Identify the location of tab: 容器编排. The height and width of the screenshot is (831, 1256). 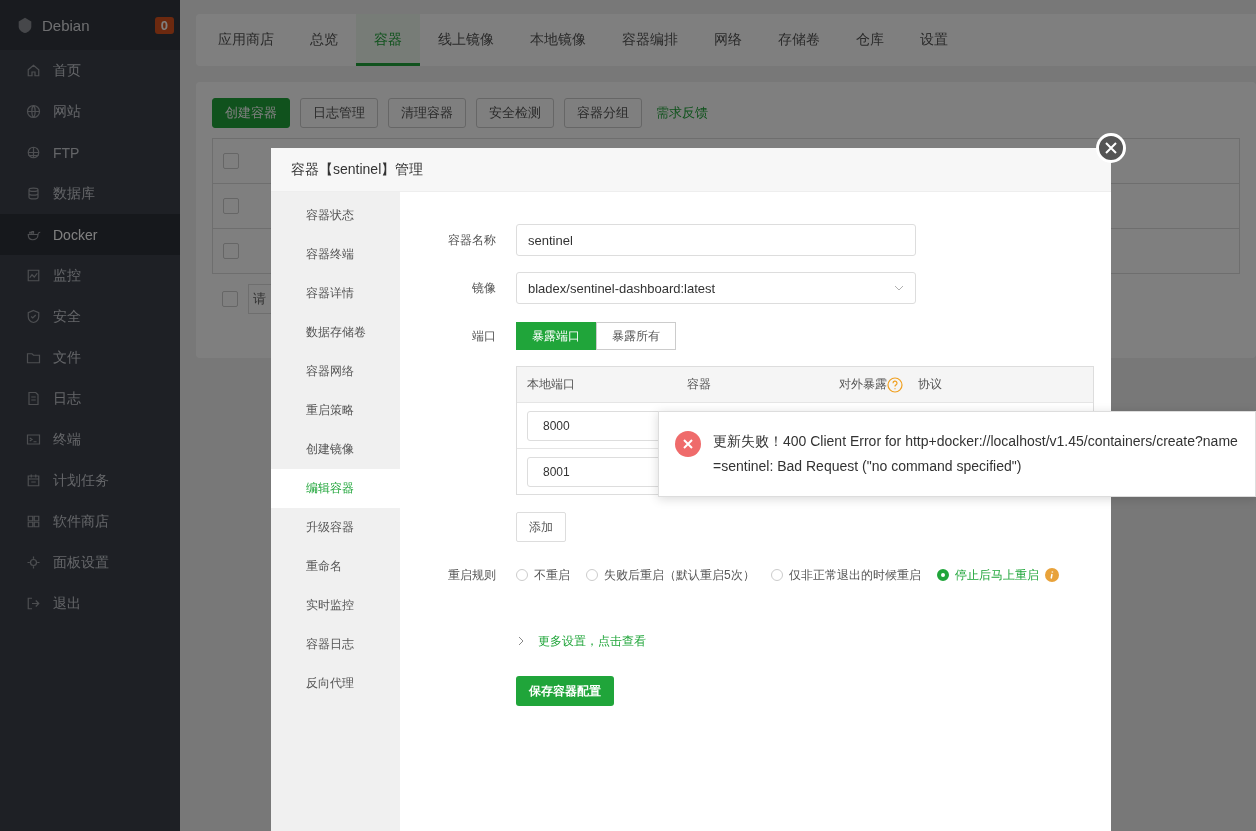
(650, 40).